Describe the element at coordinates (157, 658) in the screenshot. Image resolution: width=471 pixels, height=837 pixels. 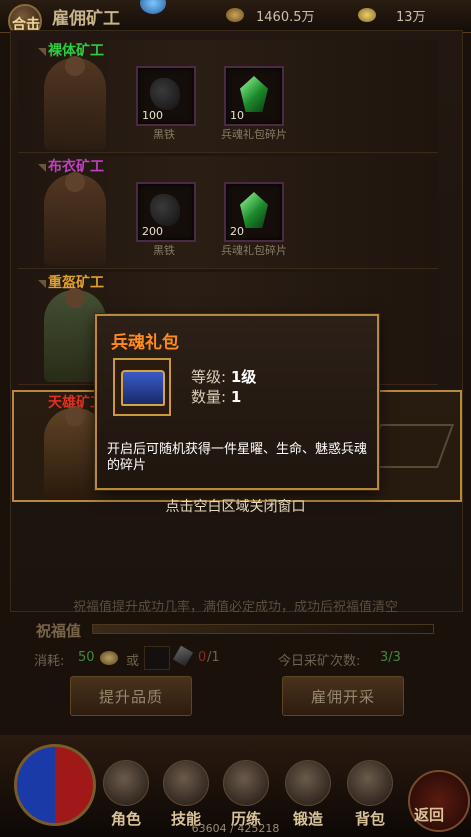
I see `item-slot-empty` at that location.